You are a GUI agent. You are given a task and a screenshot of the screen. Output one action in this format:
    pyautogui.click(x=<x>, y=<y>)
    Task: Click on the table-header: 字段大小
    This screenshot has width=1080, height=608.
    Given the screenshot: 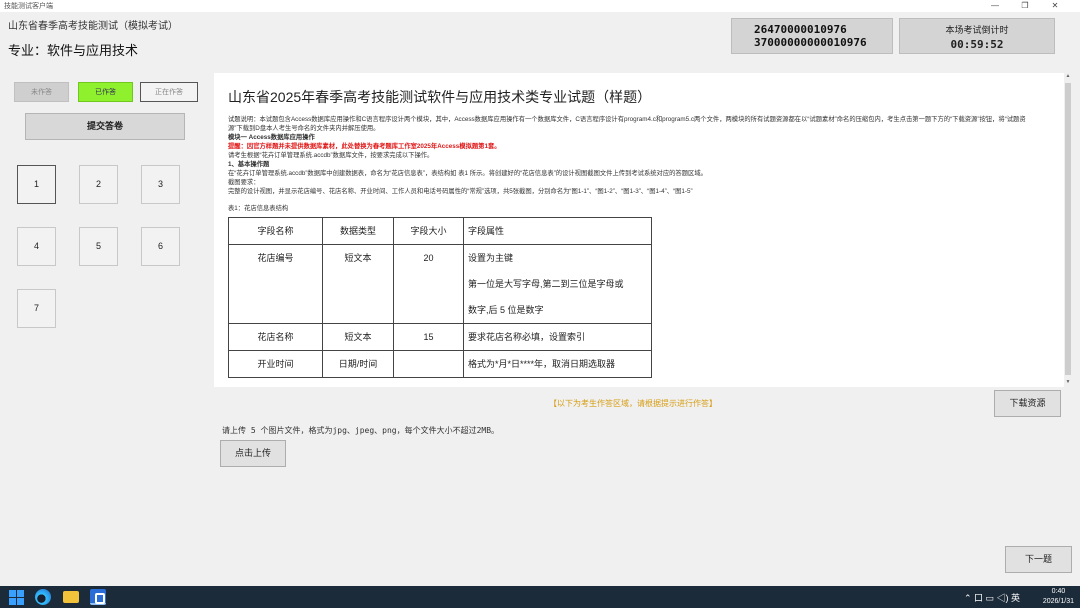 What is the action you would take?
    pyautogui.click(x=428, y=231)
    